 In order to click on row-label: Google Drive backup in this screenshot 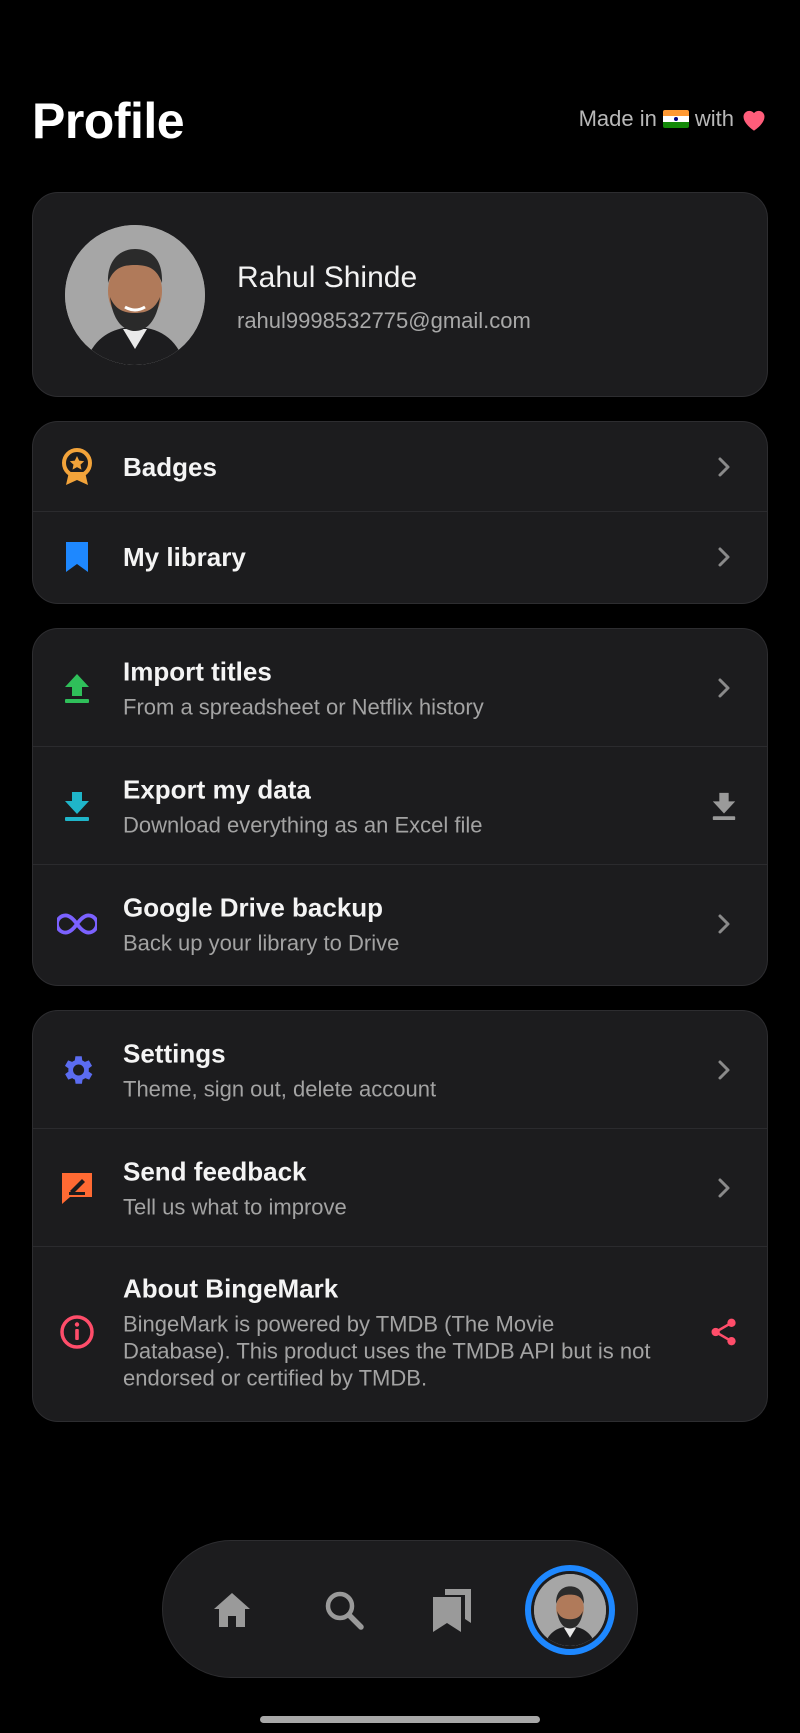, I will do `click(253, 907)`.